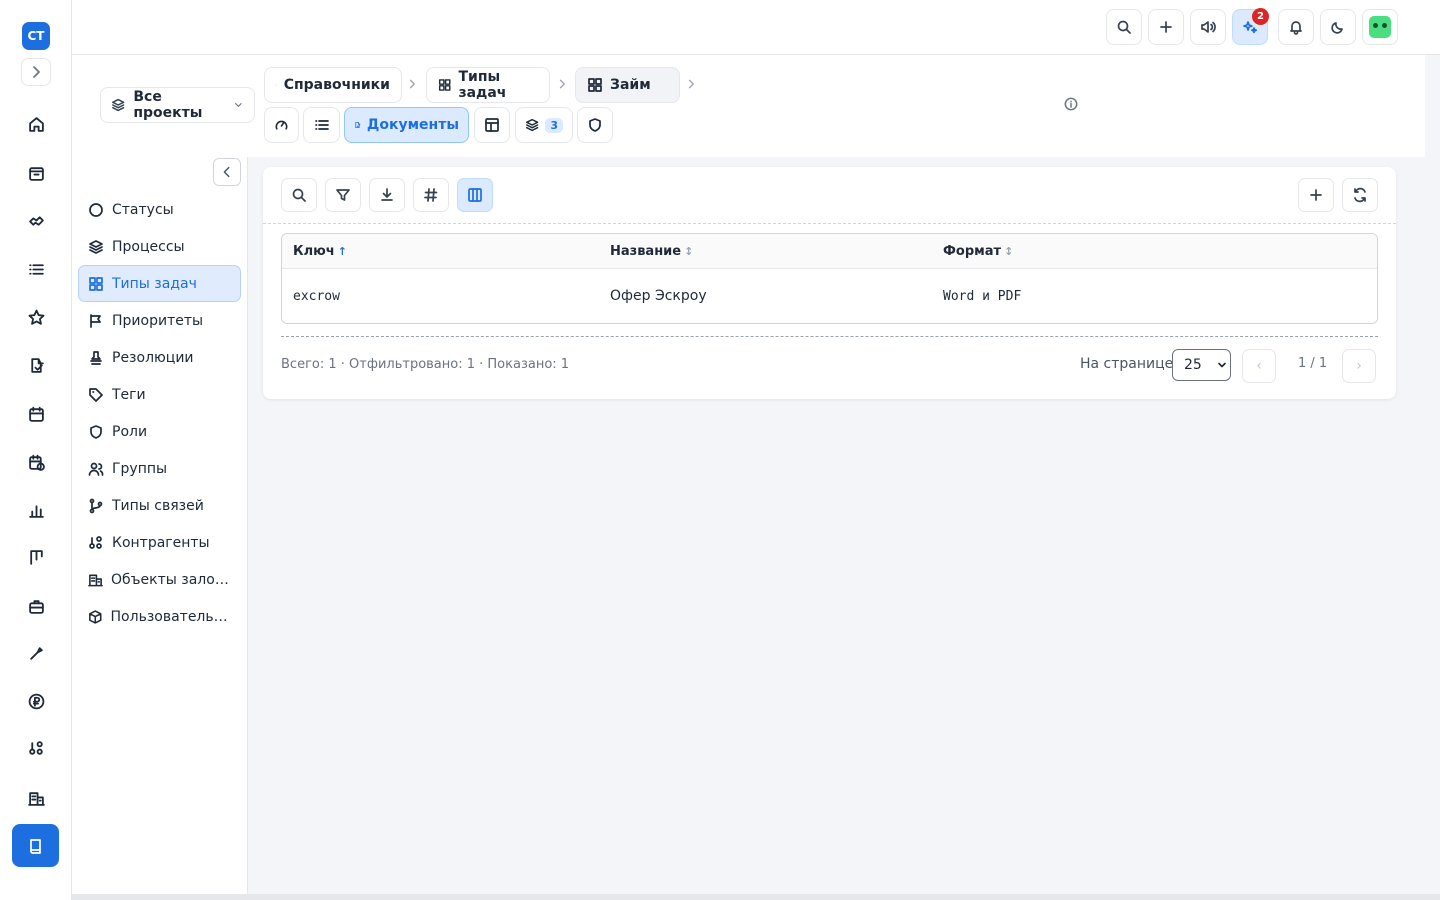 The height and width of the screenshot is (900, 1440). I want to click on table-columns-button, so click(475, 195).